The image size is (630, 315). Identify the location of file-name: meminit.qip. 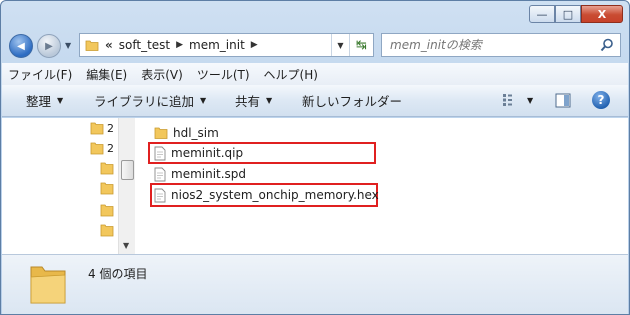
(207, 153).